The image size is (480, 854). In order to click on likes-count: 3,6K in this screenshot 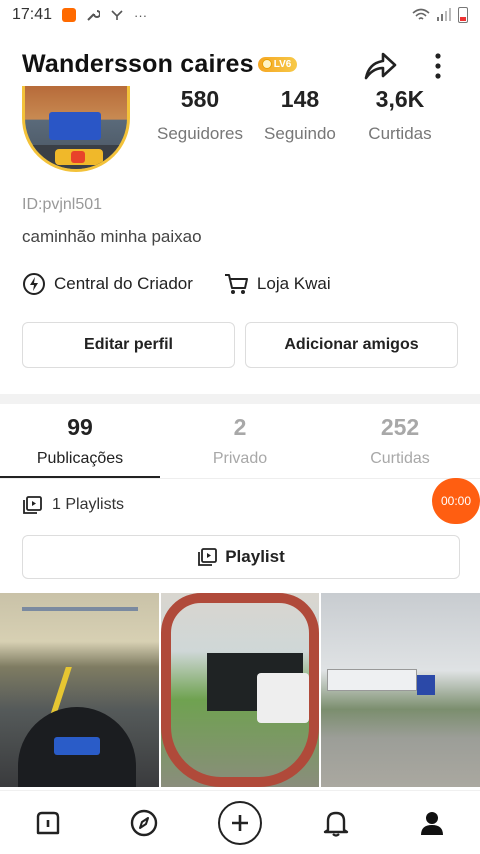, I will do `click(400, 99)`.